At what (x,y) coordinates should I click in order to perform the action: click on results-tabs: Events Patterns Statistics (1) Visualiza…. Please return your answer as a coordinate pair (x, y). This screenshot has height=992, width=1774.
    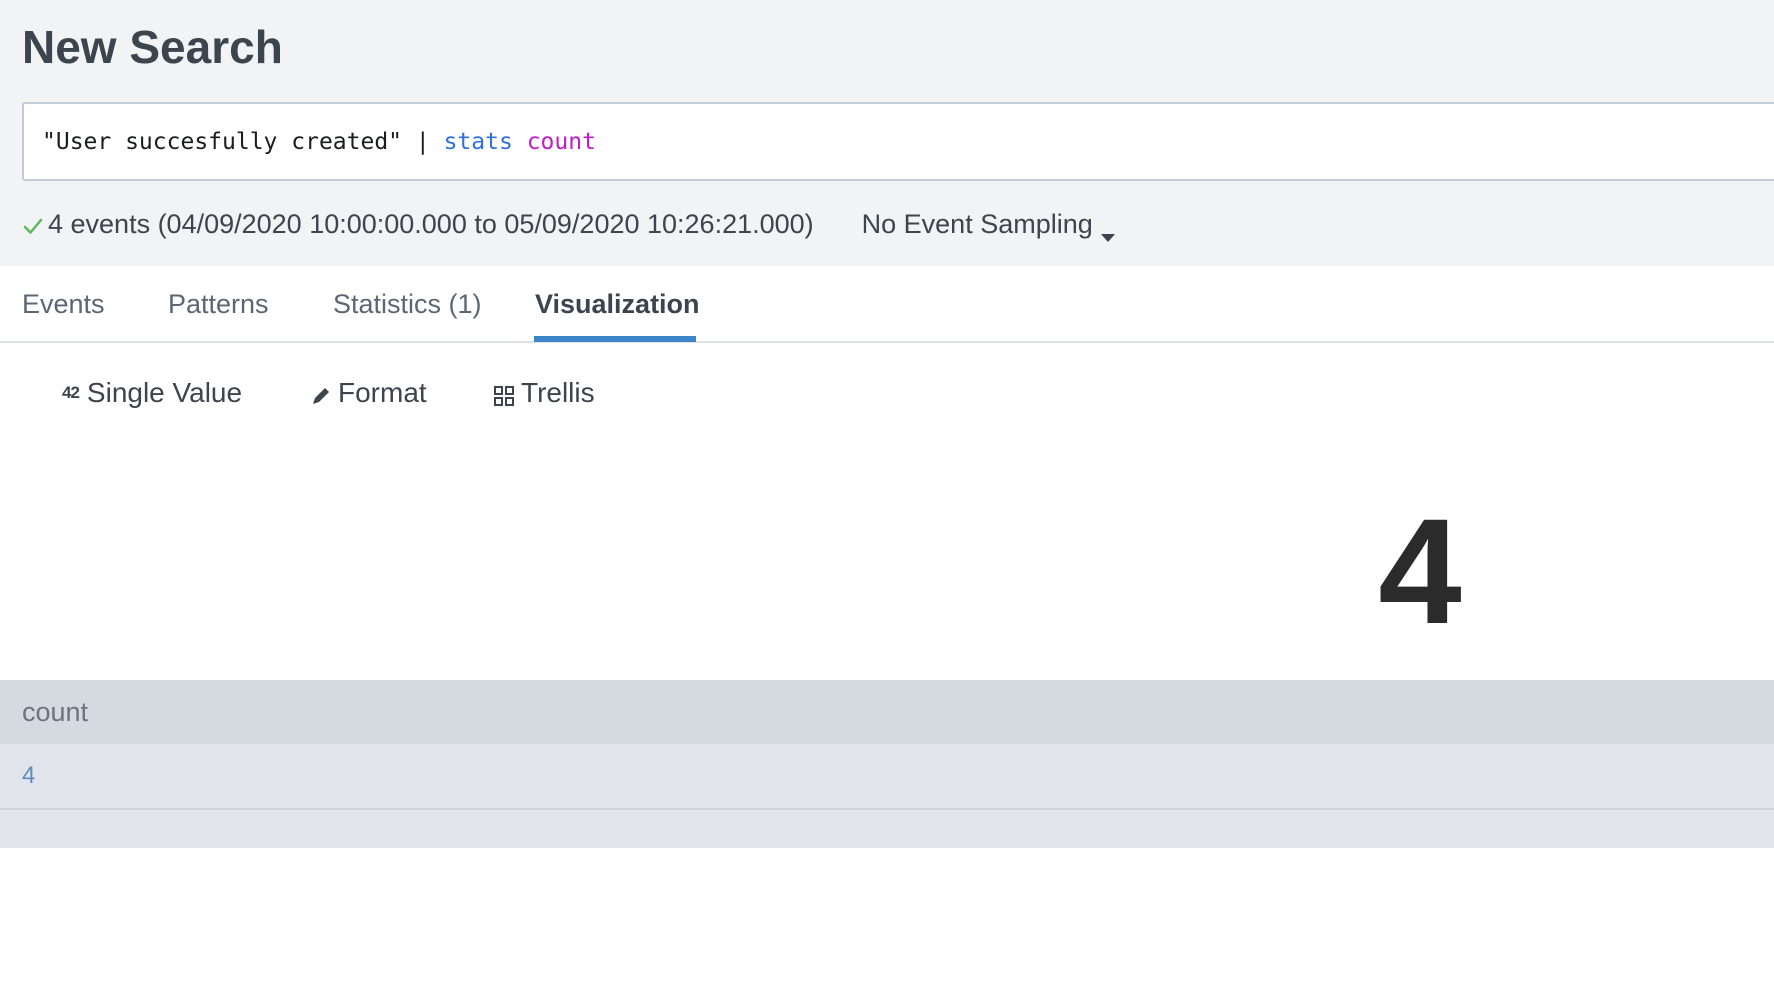
    Looking at the image, I should click on (887, 304).